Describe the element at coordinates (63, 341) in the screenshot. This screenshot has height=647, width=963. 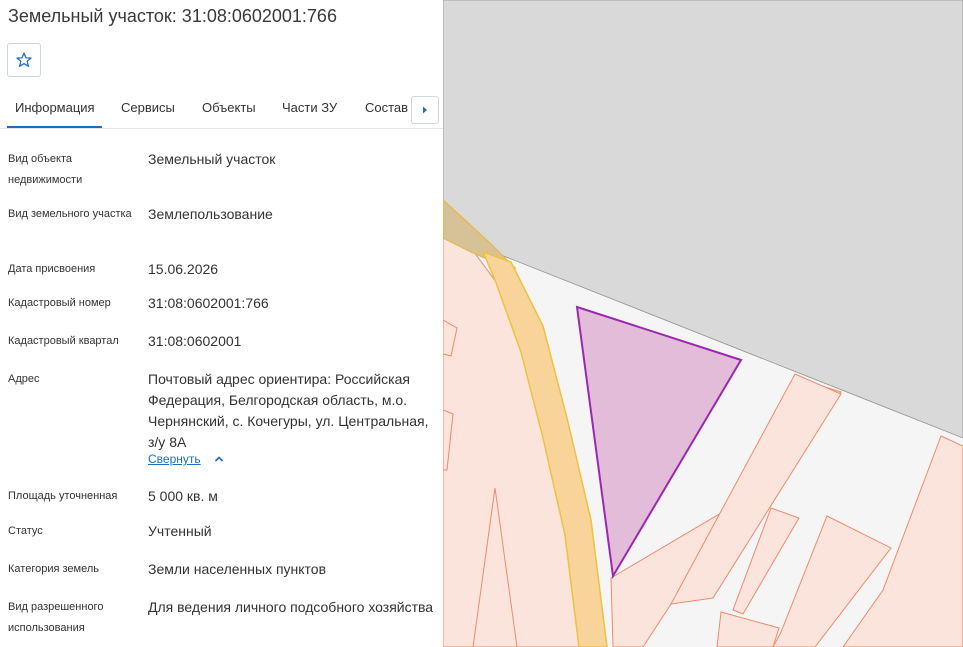
I see `label-cadastral-quarter: Кадастровый квартал` at that location.